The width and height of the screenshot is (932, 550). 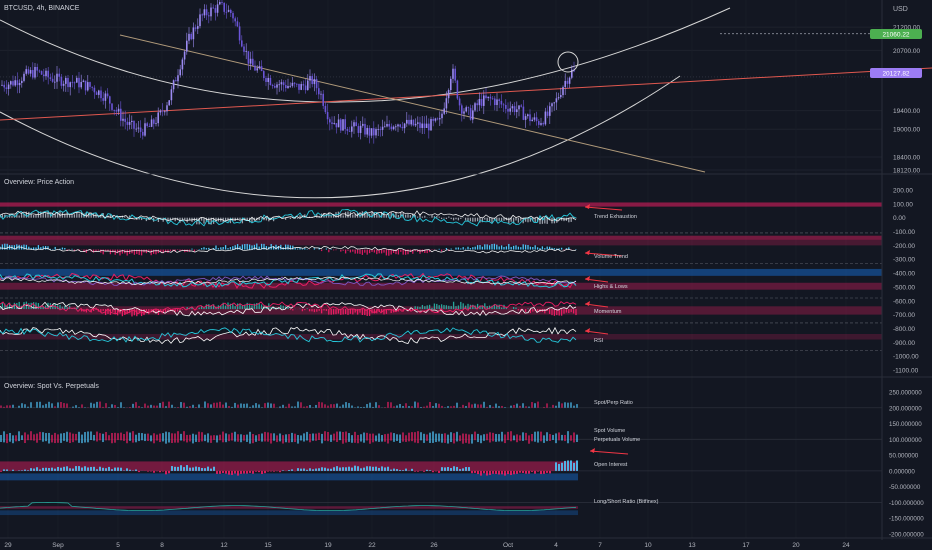 What do you see at coordinates (441, 337) in the screenshot?
I see `oscillator-zone-band` at bounding box center [441, 337].